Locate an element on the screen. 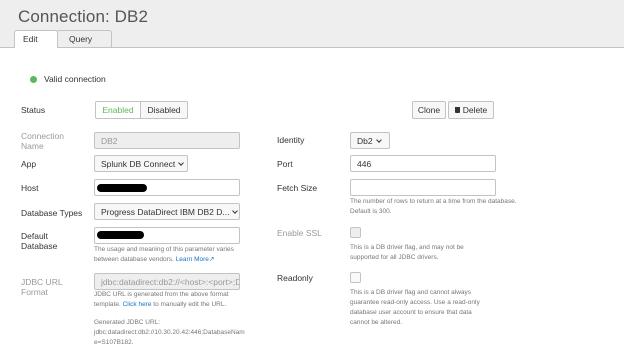 The height and width of the screenshot is (360, 624). status-enabled-button: Enabled is located at coordinates (118, 110).